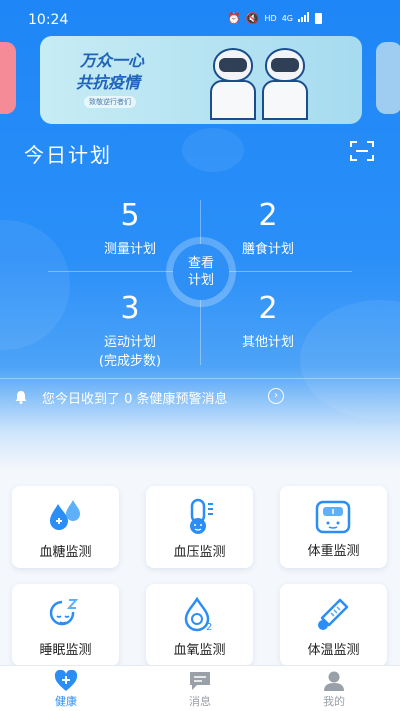  What do you see at coordinates (200, 263) in the screenshot?
I see `view-plan-label-line1: 查看` at bounding box center [200, 263].